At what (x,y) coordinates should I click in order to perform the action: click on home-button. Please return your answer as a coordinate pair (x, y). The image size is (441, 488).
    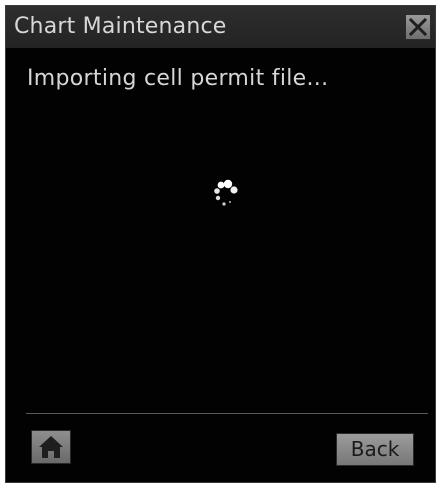
    Looking at the image, I should click on (51, 447).